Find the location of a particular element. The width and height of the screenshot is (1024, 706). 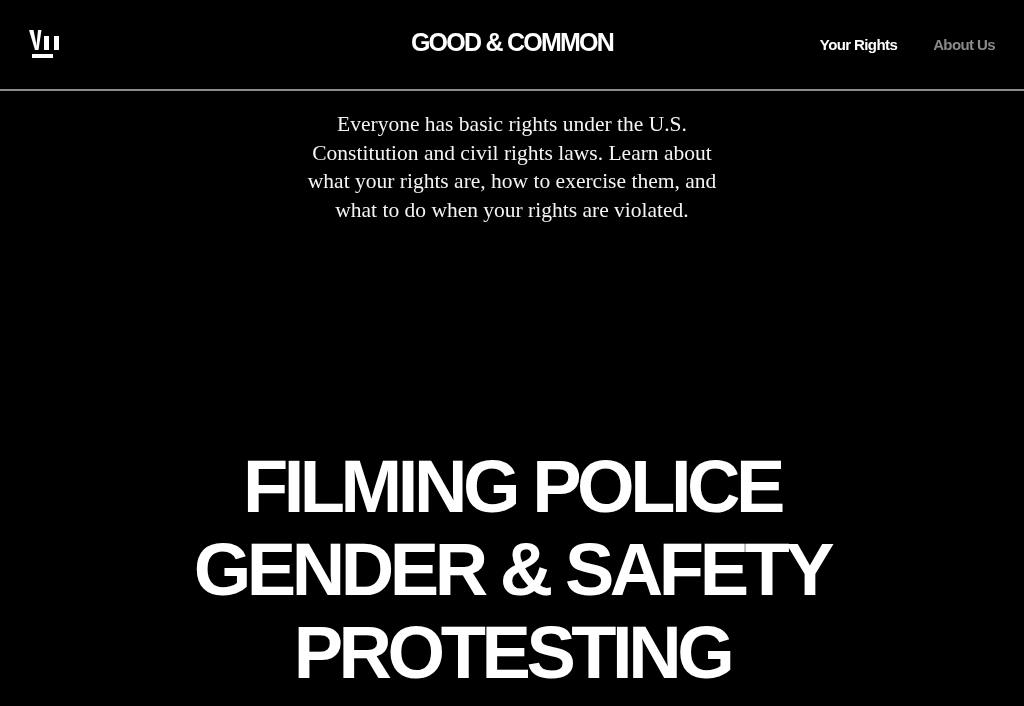

logo-icon is located at coordinates (45, 44).